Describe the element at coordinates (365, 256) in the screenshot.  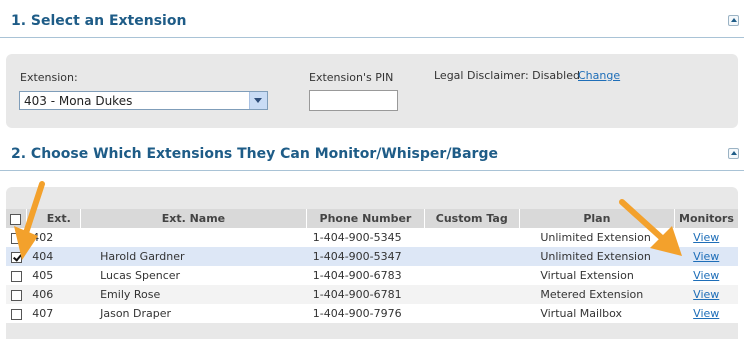
I see `row-phone: 1-404-900-5347` at that location.